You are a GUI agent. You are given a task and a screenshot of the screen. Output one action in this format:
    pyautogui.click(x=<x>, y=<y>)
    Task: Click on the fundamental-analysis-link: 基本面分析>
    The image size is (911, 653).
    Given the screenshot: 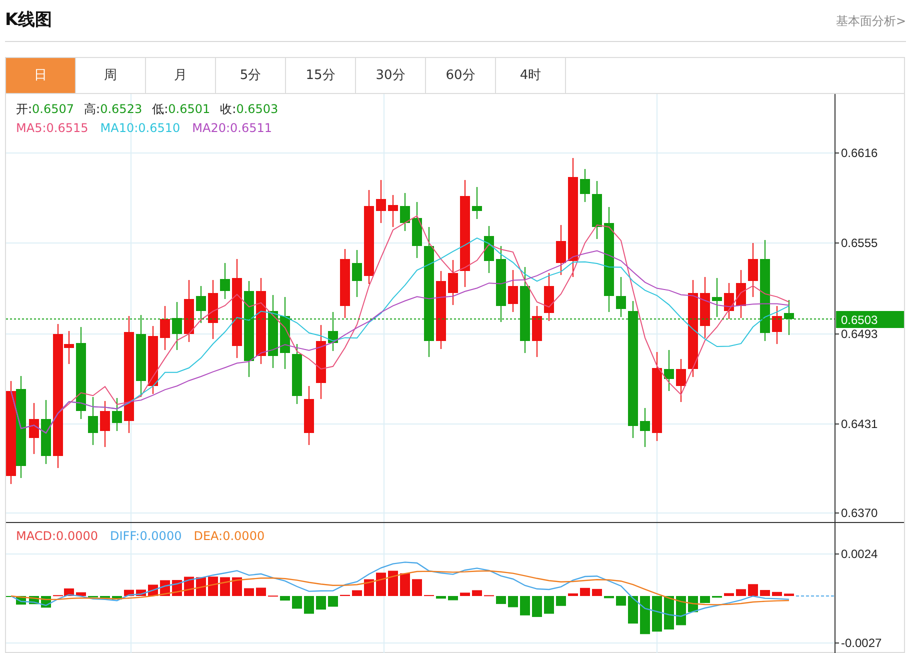 What is the action you would take?
    pyautogui.click(x=871, y=21)
    